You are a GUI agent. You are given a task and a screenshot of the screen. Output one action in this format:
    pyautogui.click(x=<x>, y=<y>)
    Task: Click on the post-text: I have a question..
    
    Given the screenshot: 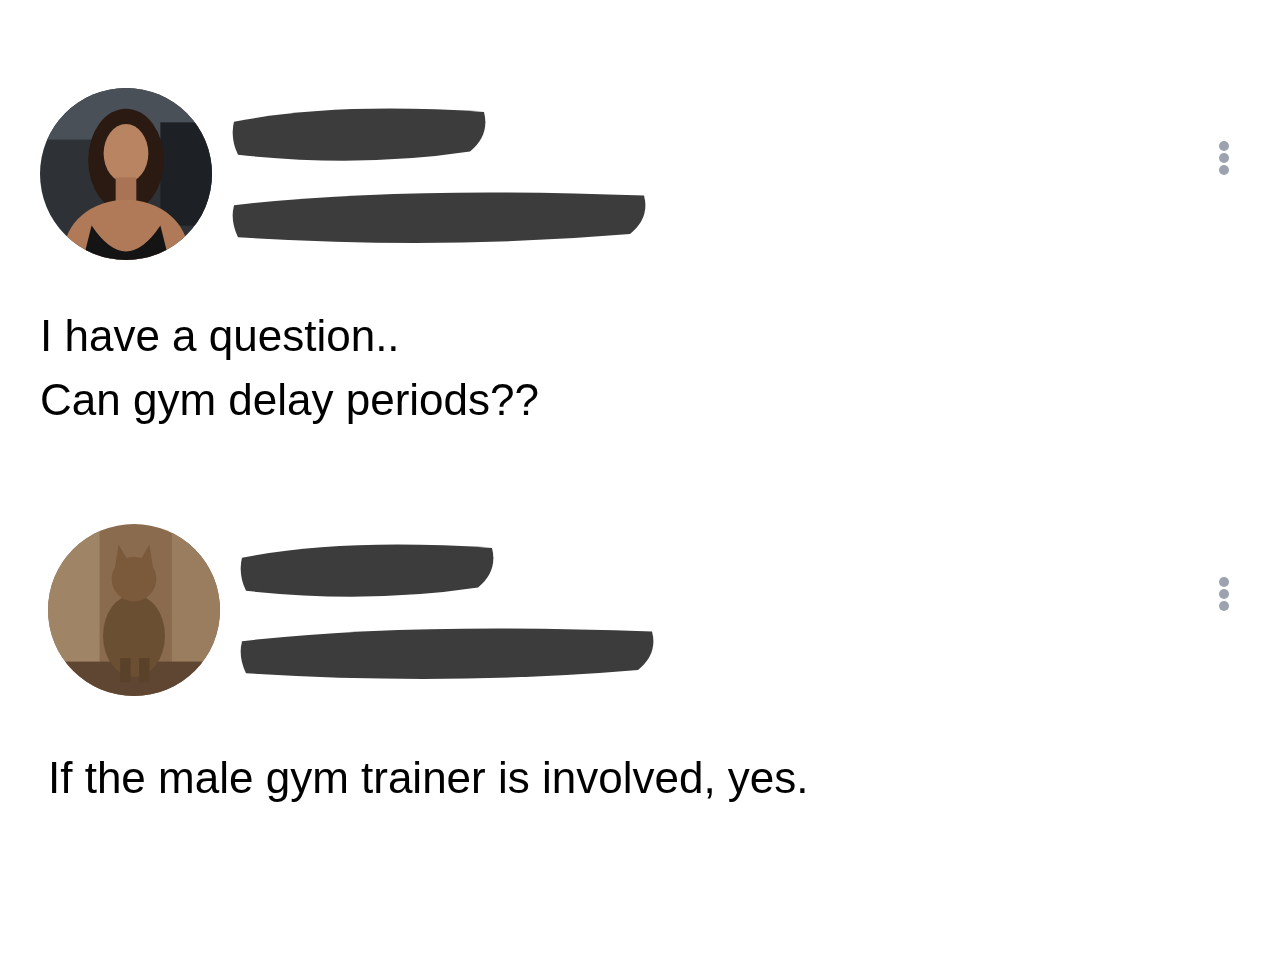 What is the action you would take?
    pyautogui.click(x=220, y=336)
    